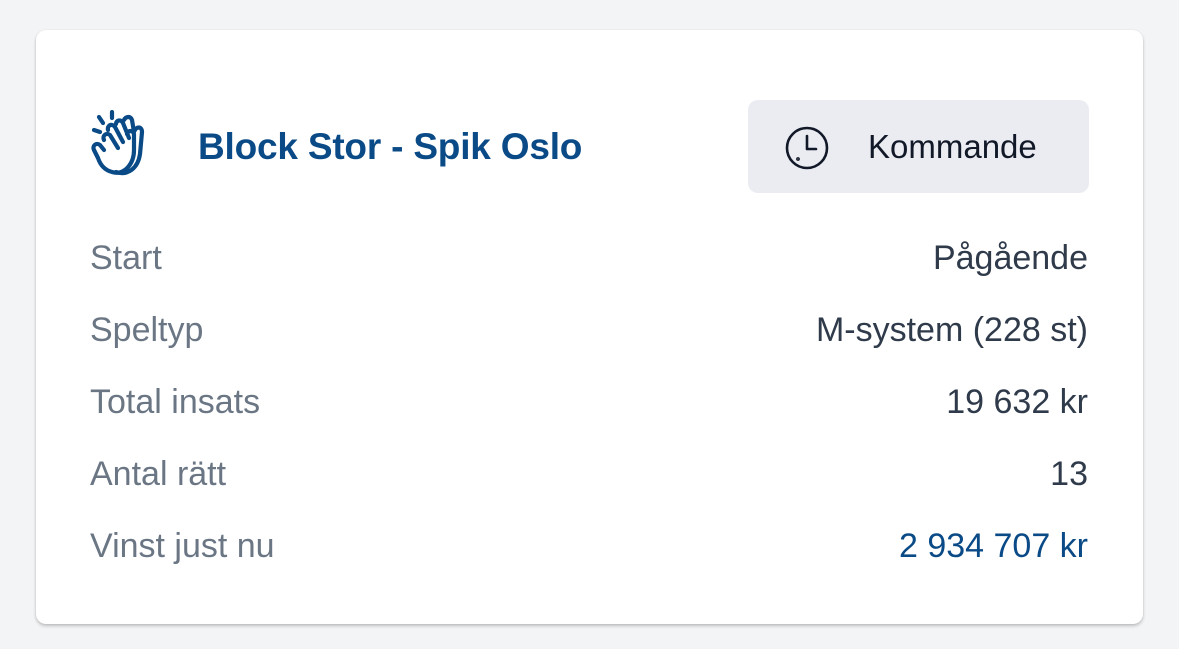  What do you see at coordinates (952, 146) in the screenshot?
I see `status-label: Kommande` at bounding box center [952, 146].